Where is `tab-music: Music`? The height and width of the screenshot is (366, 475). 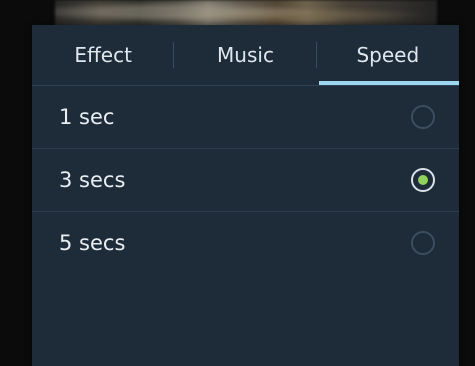 tab-music: Music is located at coordinates (245, 55).